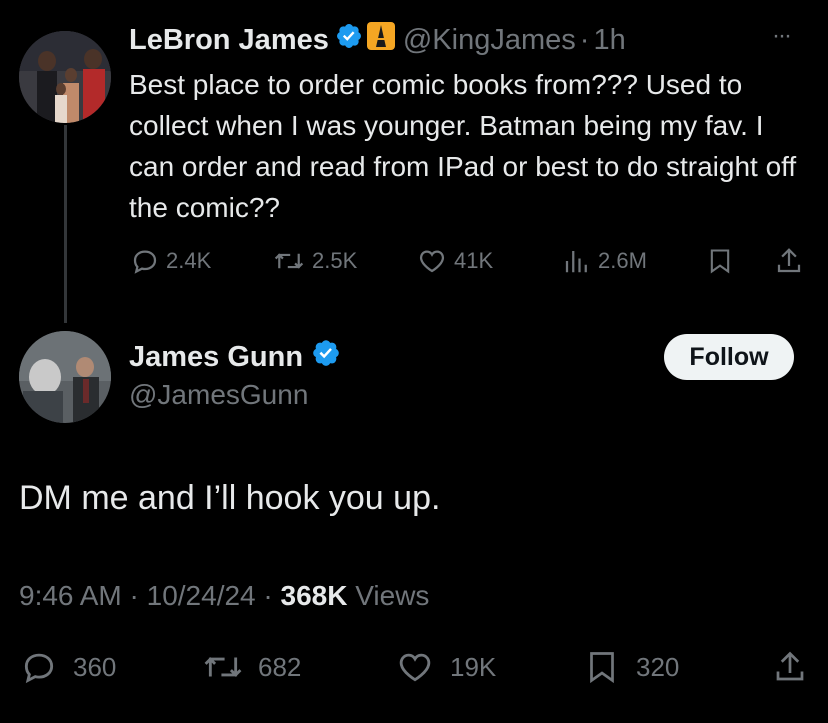 The image size is (828, 723). Describe the element at coordinates (229, 40) in the screenshot. I see `parent-display-name: LeBron James` at that location.